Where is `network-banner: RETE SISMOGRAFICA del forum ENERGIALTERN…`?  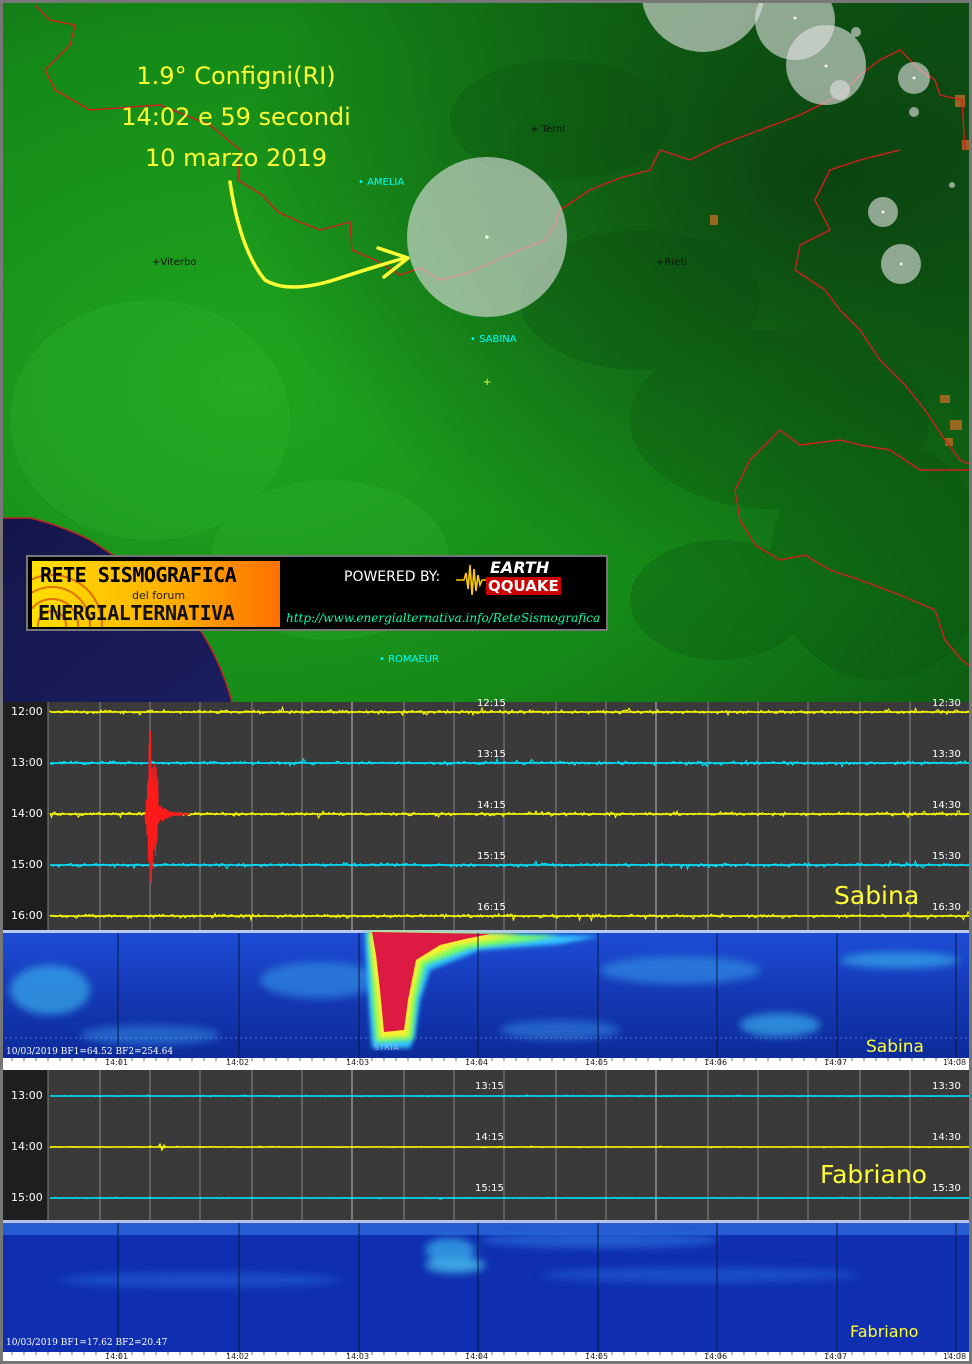
network-banner: RETE SISMOGRAFICA del forum ENERGIALTERN… is located at coordinates (317, 593).